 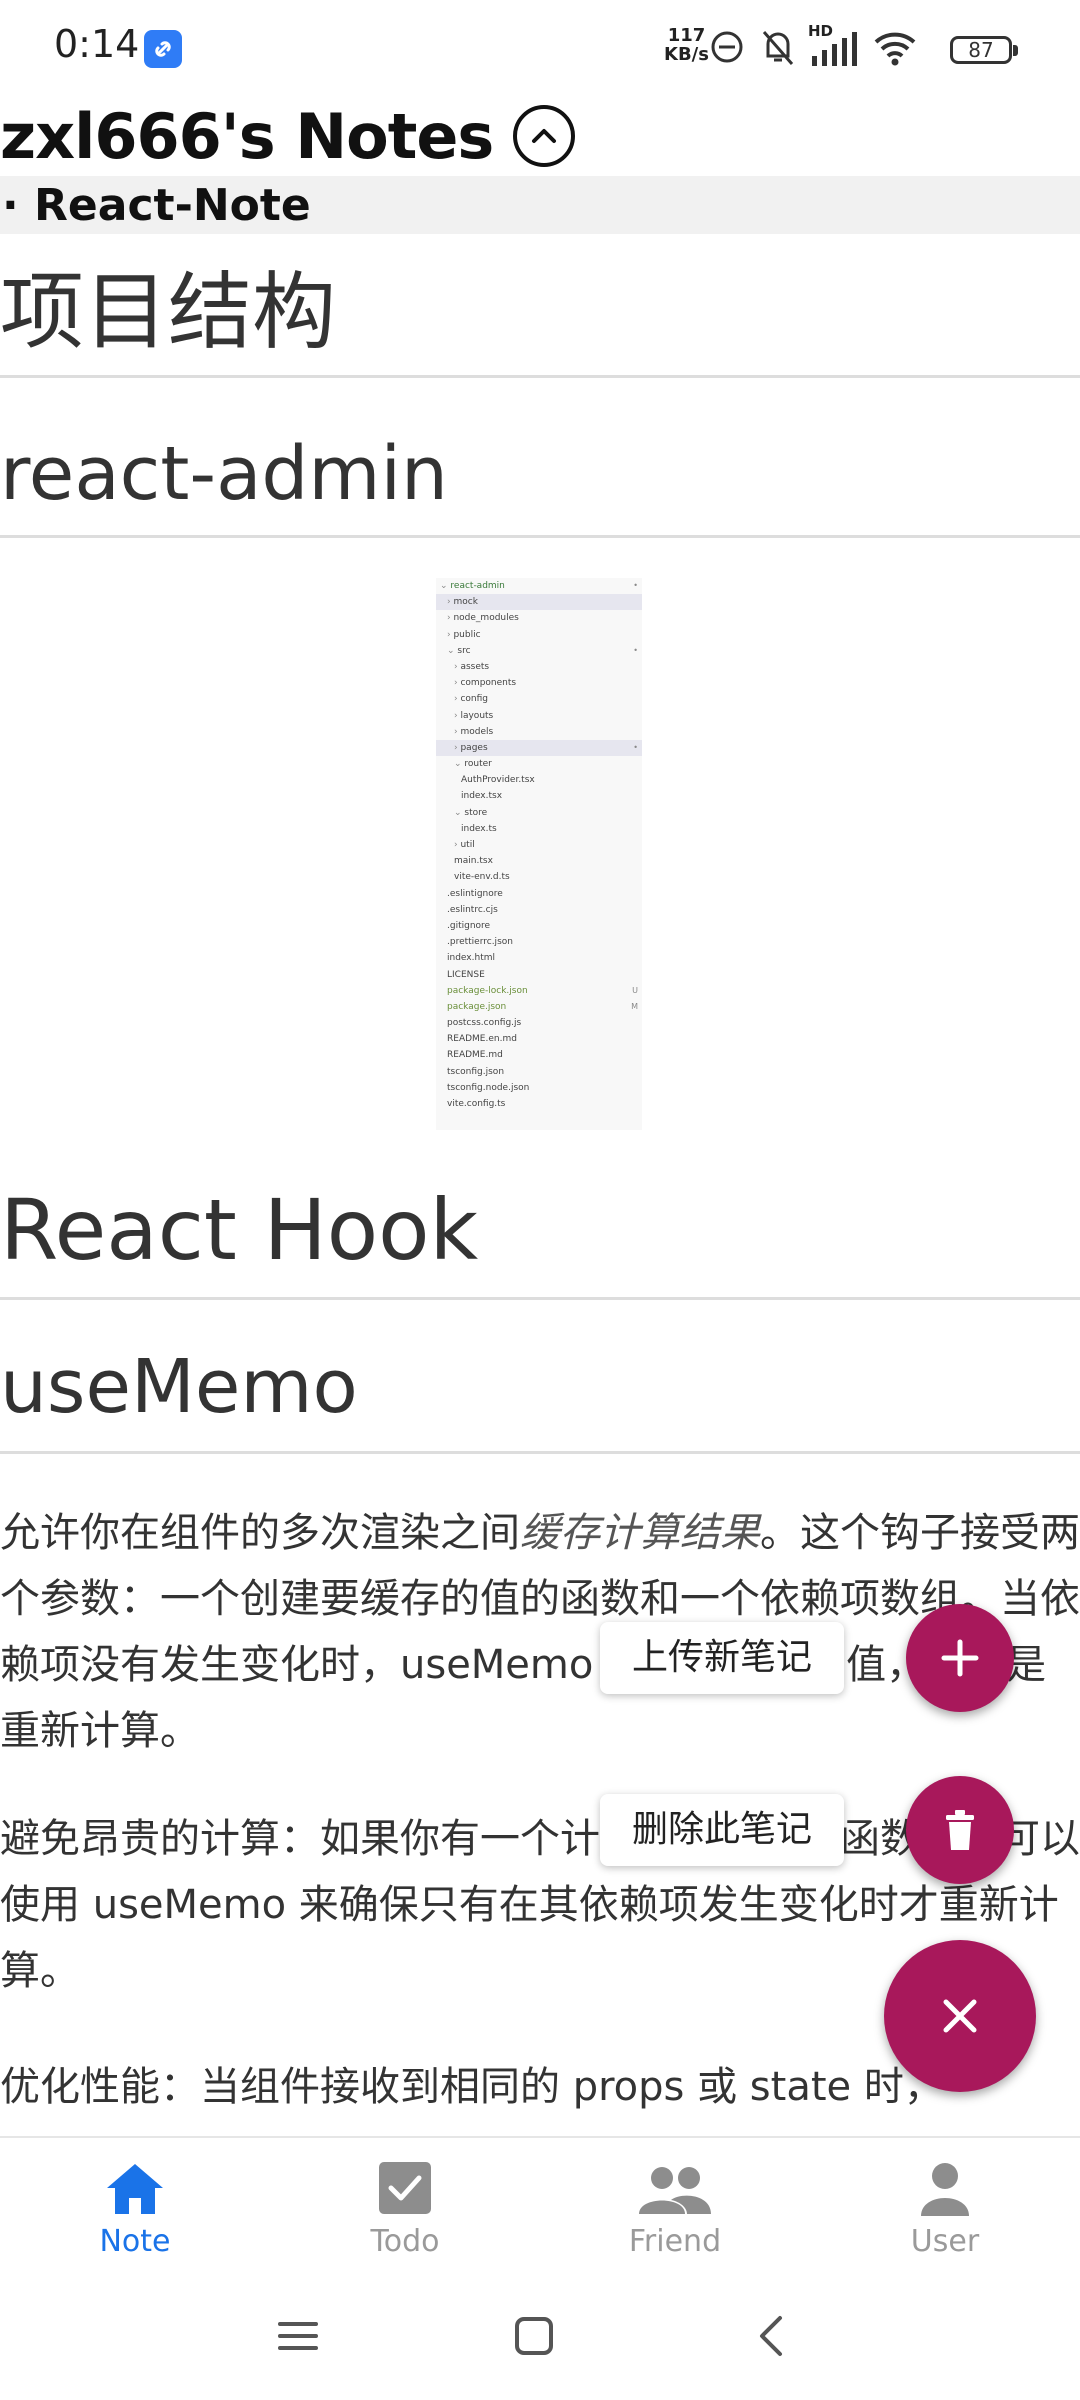 What do you see at coordinates (686, 45) in the screenshot?
I see `net-speed: 117 KB/s` at bounding box center [686, 45].